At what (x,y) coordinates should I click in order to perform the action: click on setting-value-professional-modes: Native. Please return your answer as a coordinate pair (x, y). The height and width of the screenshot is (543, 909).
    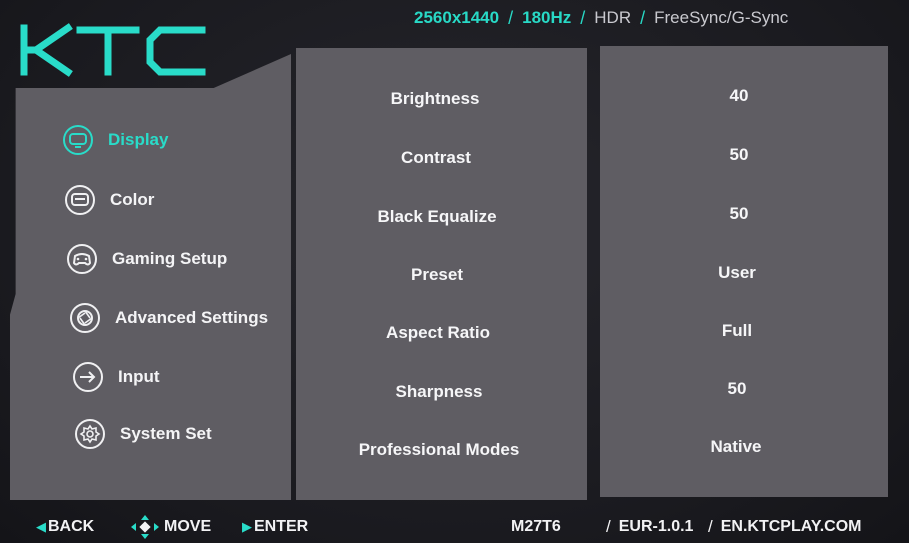
    Looking at the image, I should click on (735, 447).